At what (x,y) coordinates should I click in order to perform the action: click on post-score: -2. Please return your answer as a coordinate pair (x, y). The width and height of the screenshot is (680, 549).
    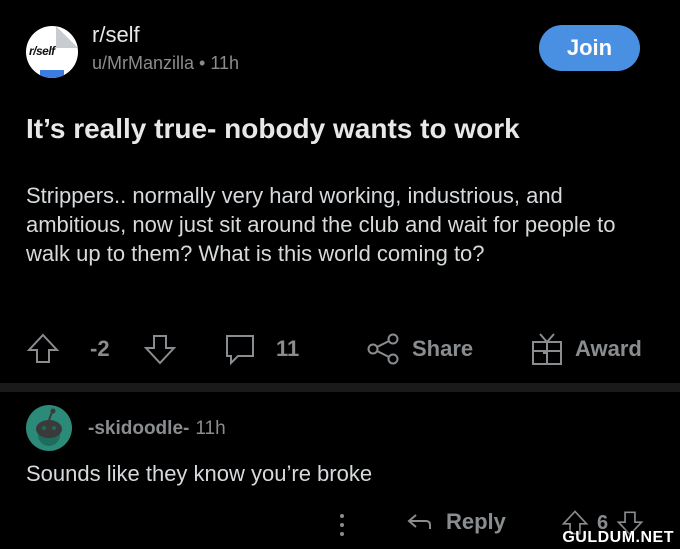
    Looking at the image, I should click on (100, 348).